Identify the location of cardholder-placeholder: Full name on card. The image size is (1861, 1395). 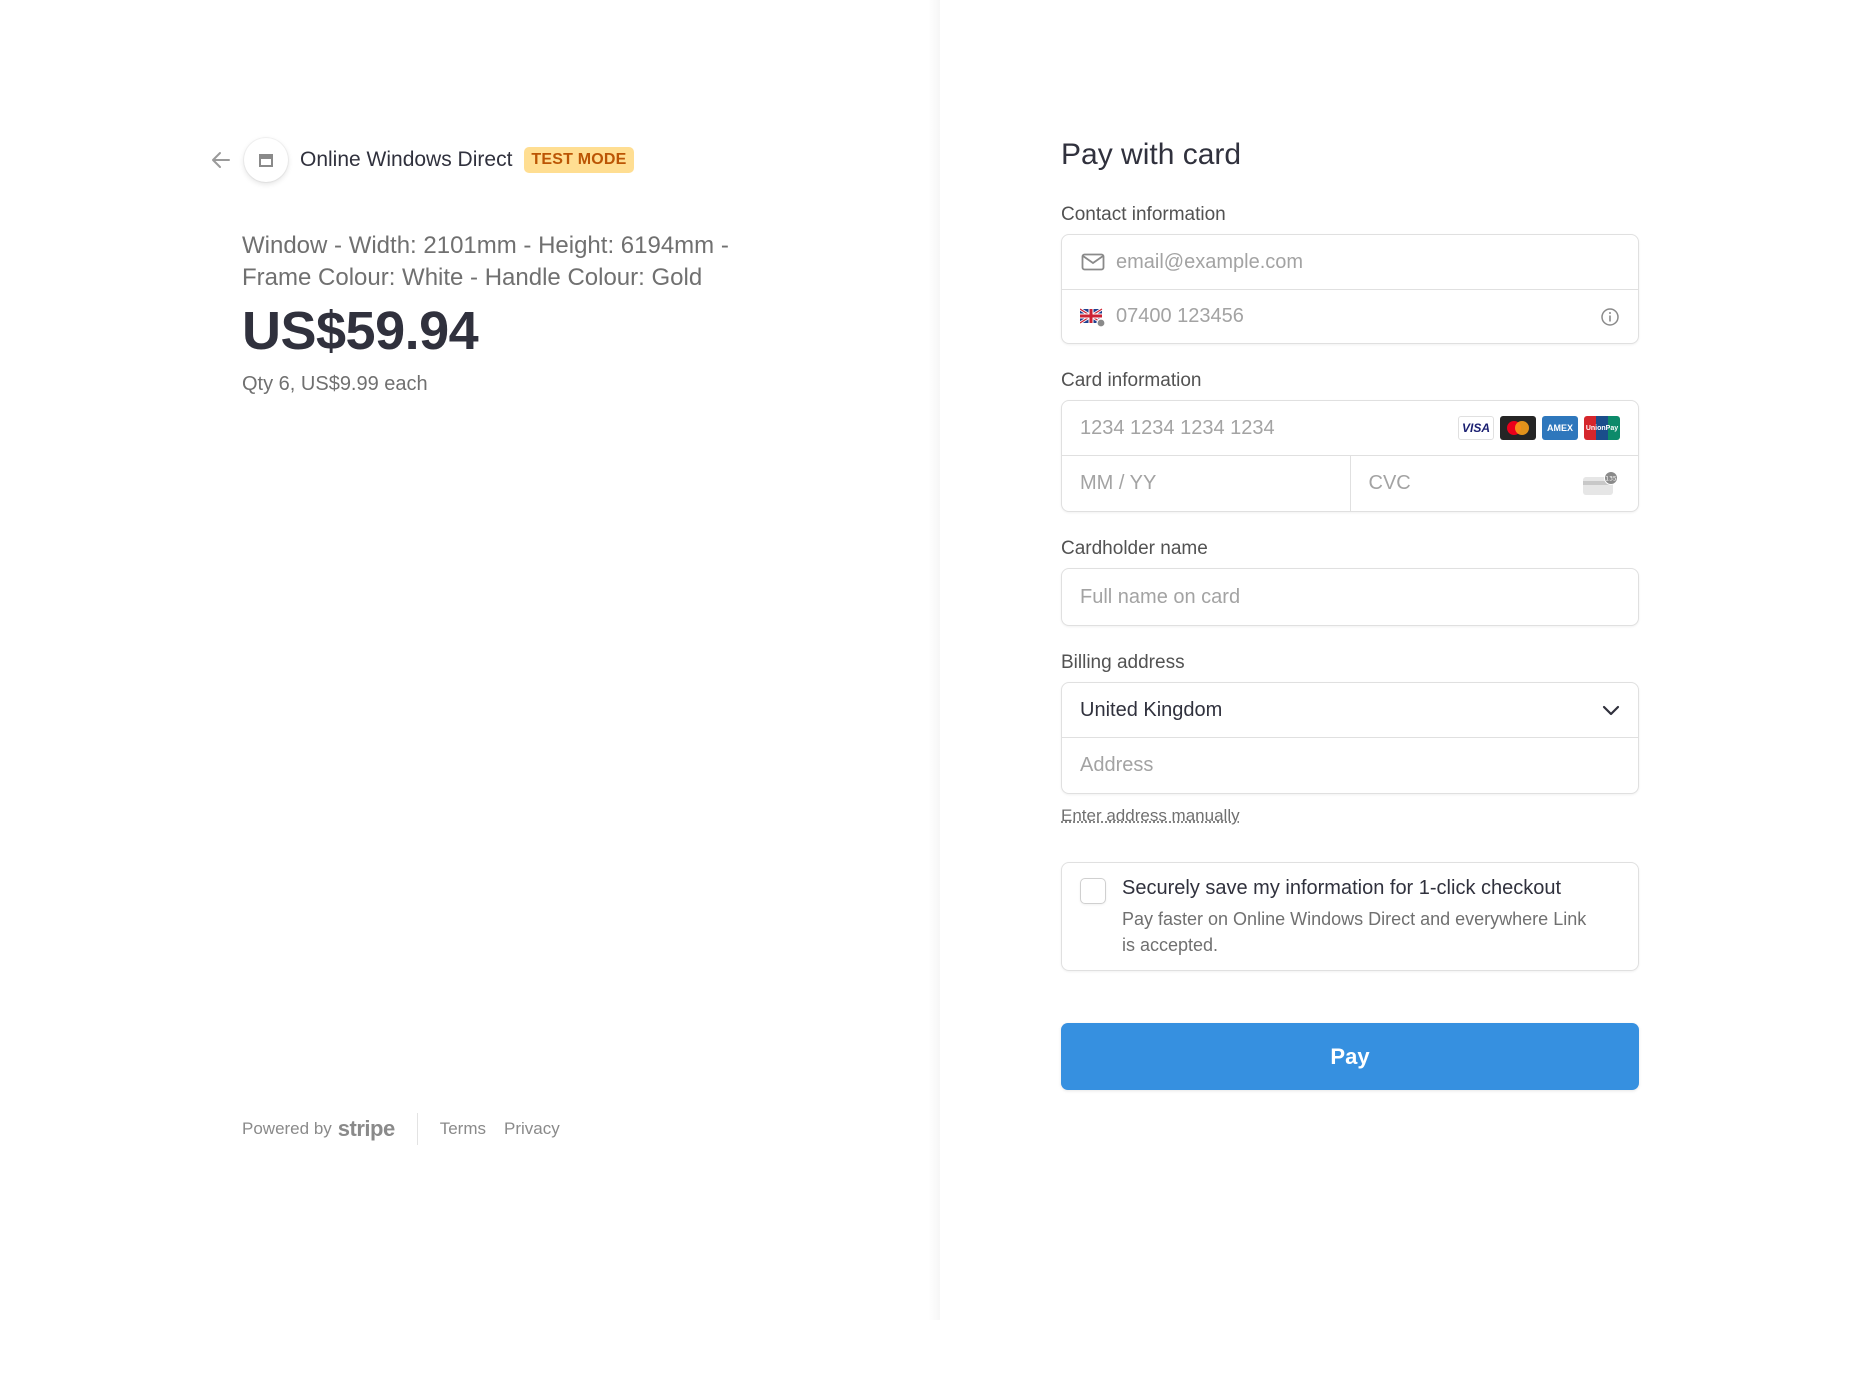
(1160, 596).